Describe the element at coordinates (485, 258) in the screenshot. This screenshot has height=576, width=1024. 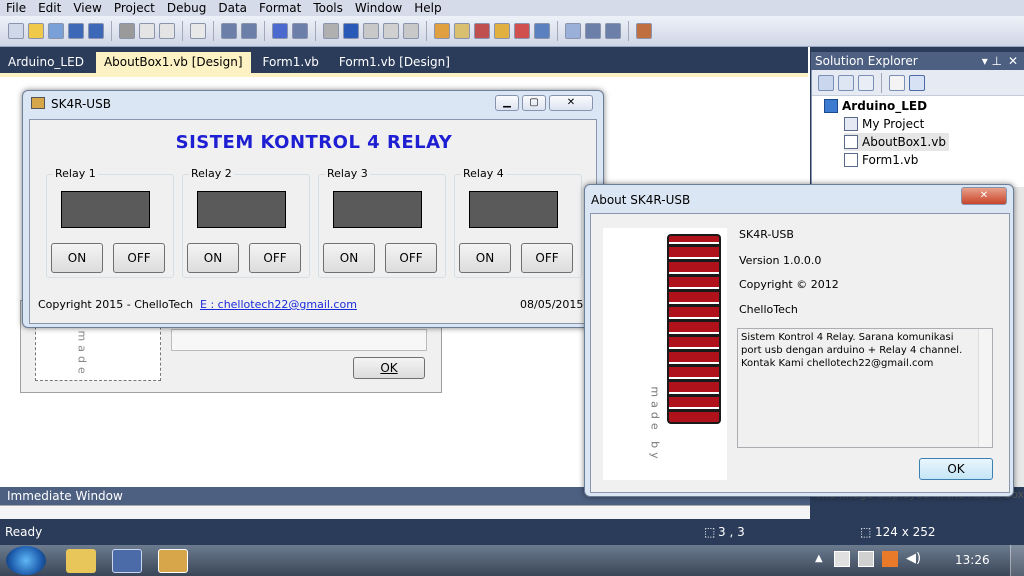
I see `relay-4-on-button: ON` at that location.